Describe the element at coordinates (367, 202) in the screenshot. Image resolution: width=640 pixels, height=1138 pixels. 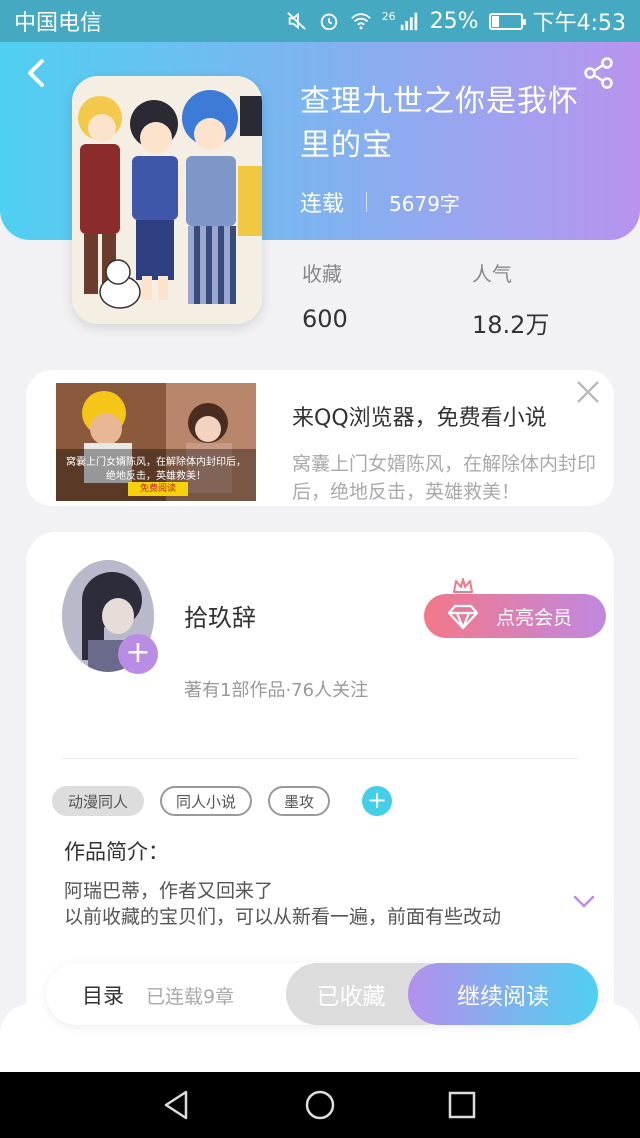
I see `status-divider` at that location.